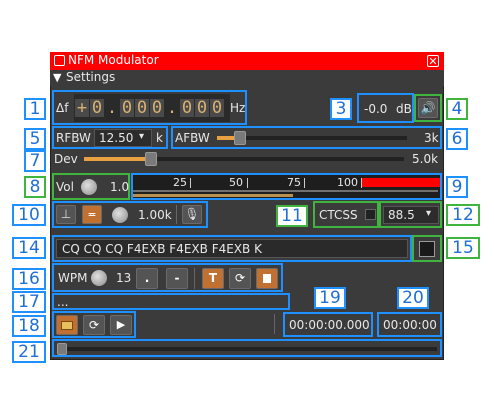  I want to click on callout-label: 15, so click(463, 248).